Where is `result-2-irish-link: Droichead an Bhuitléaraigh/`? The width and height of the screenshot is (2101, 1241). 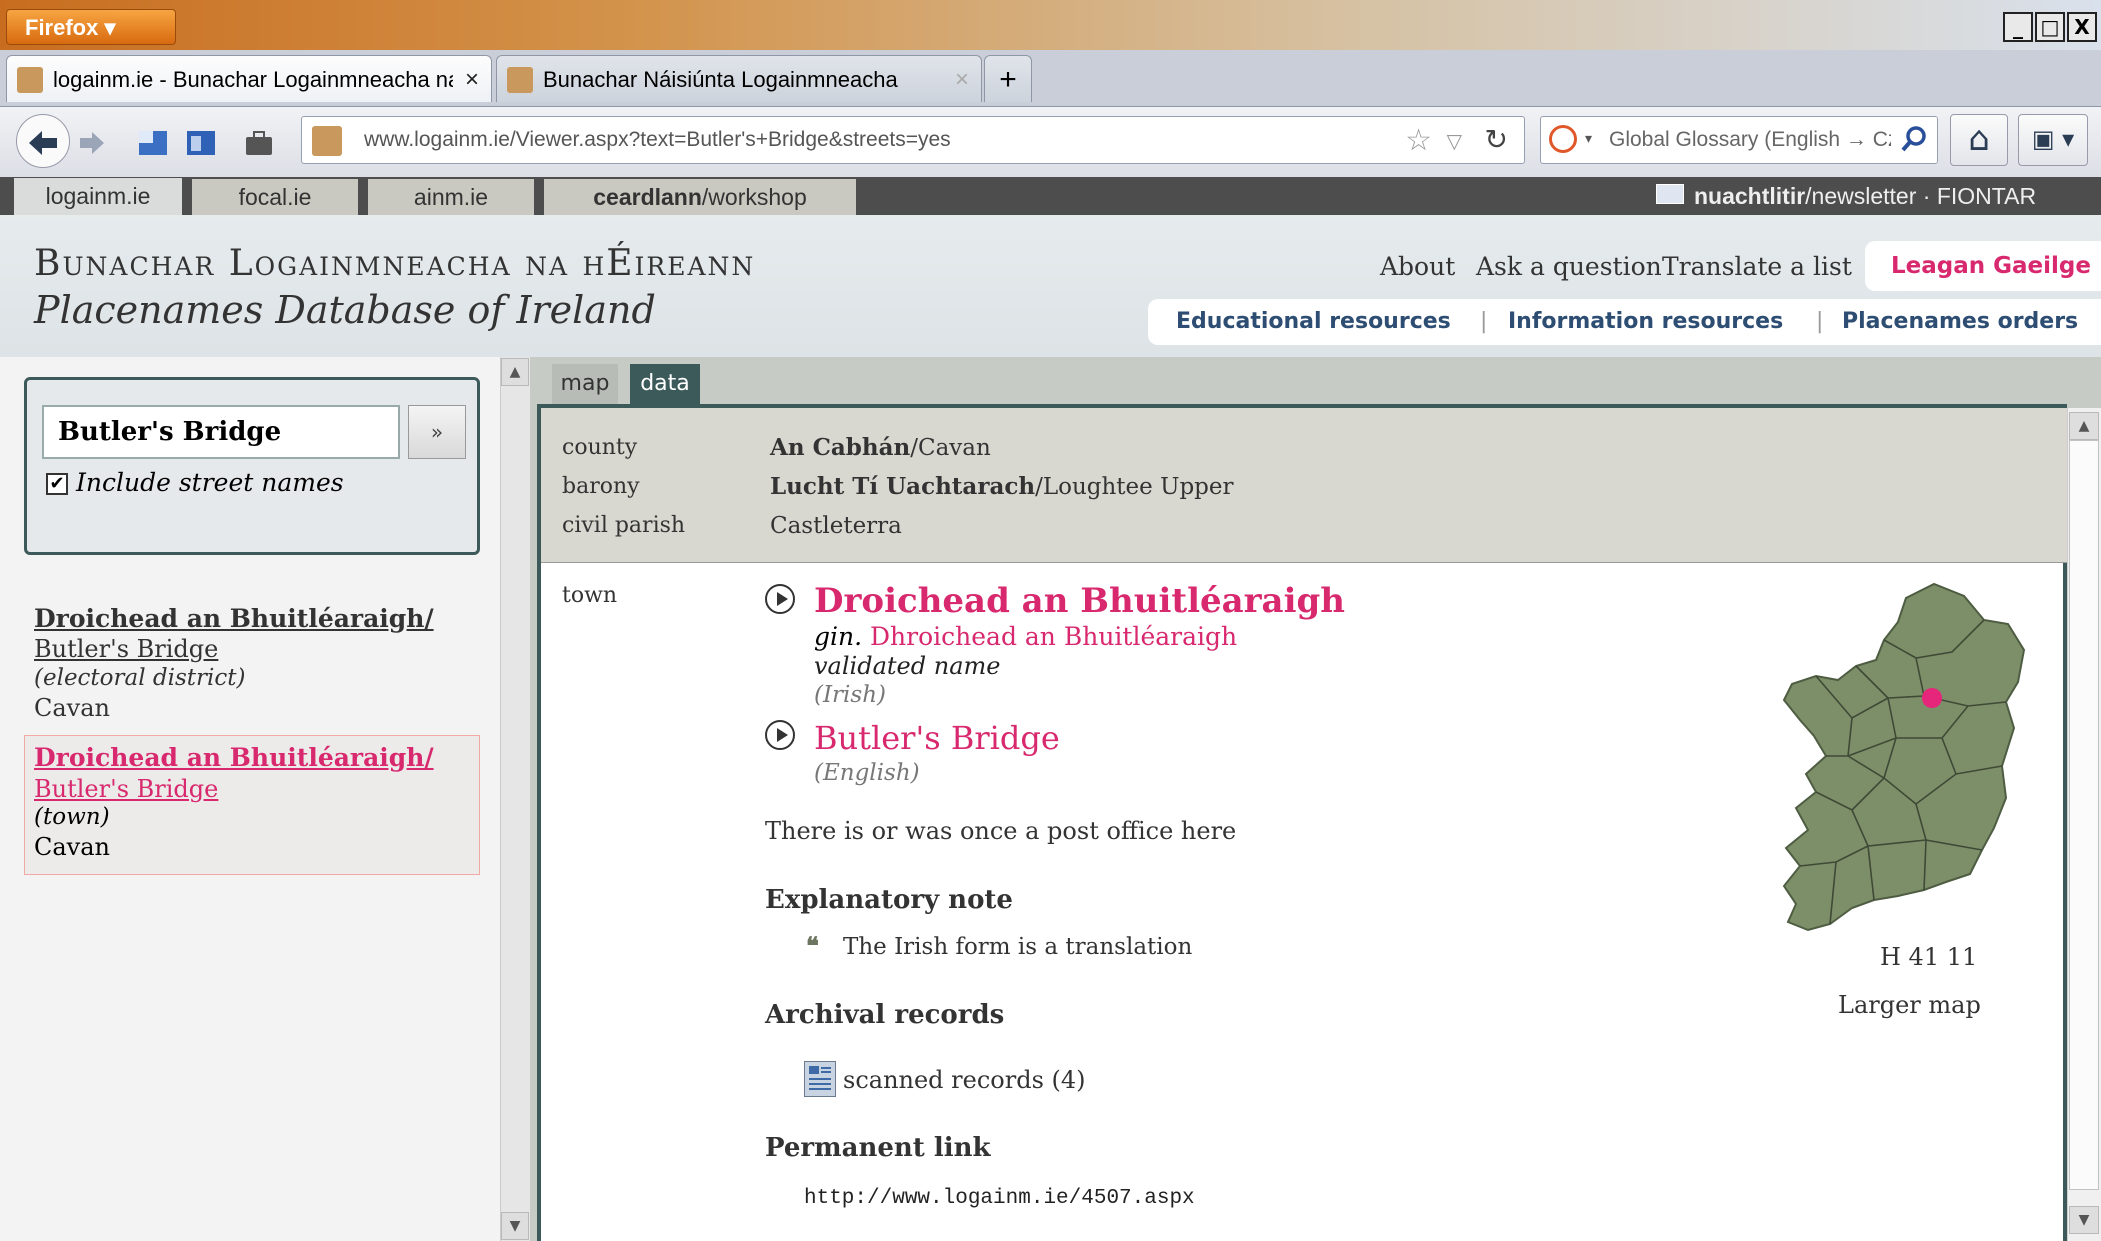
result-2-irish-link: Droichead an Bhuitléaraigh/ is located at coordinates (234, 757).